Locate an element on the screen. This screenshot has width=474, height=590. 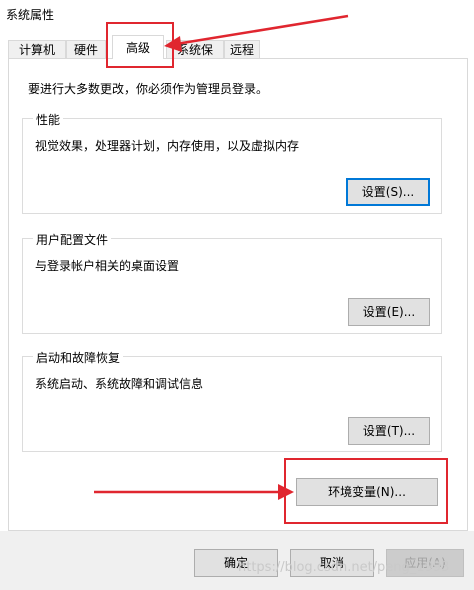
arrow-to-advanced-tab is located at coordinates (256, 33).